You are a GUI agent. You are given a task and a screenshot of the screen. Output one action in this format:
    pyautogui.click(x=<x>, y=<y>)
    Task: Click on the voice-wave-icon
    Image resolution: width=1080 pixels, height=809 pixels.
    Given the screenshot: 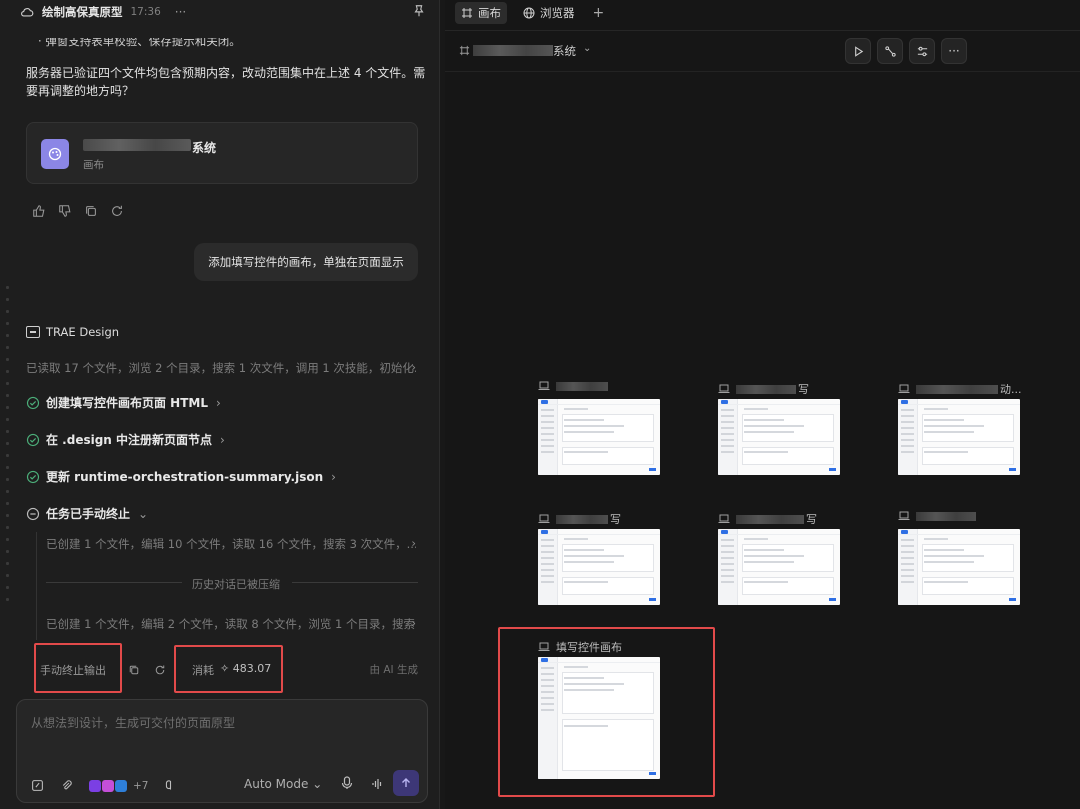 What is the action you would take?
    pyautogui.click(x=377, y=784)
    